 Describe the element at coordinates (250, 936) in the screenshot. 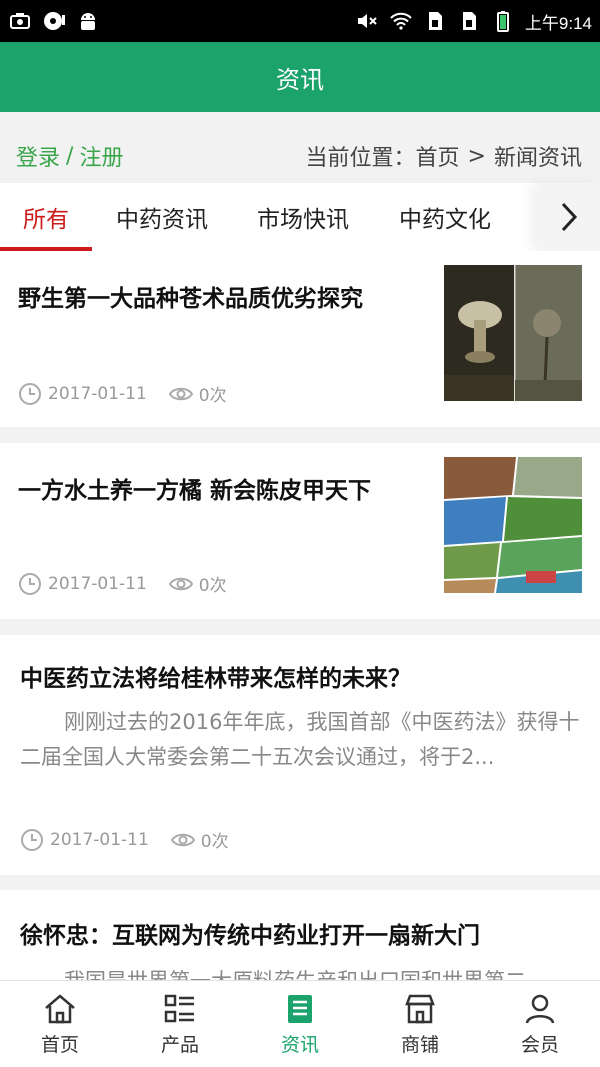

I see `article-title: 徐怀忠：互联网为传统中药业打开一扇新大门` at that location.